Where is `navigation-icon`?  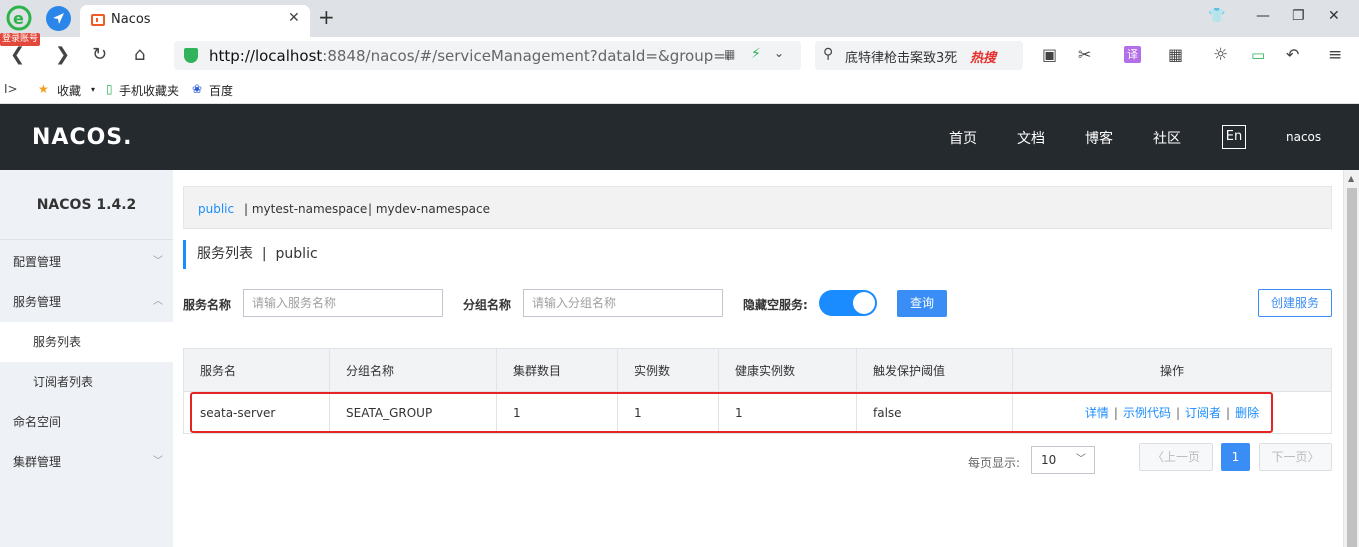 navigation-icon is located at coordinates (58, 18).